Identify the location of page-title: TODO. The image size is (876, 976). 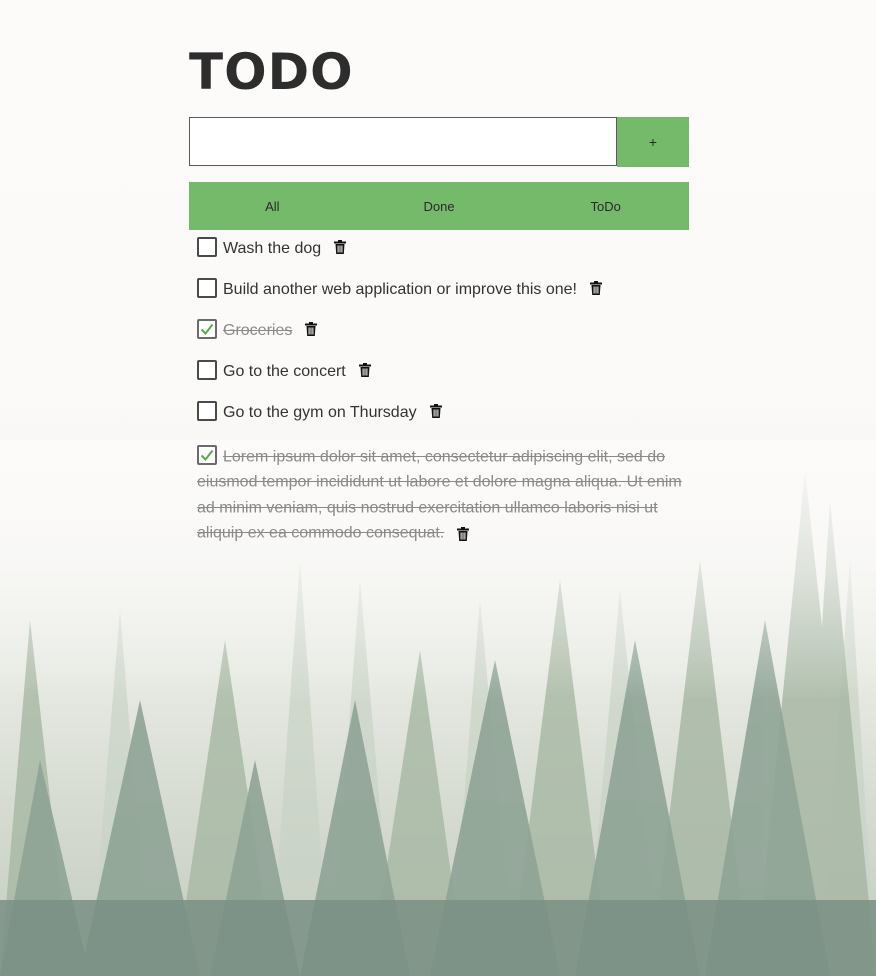
(271, 72).